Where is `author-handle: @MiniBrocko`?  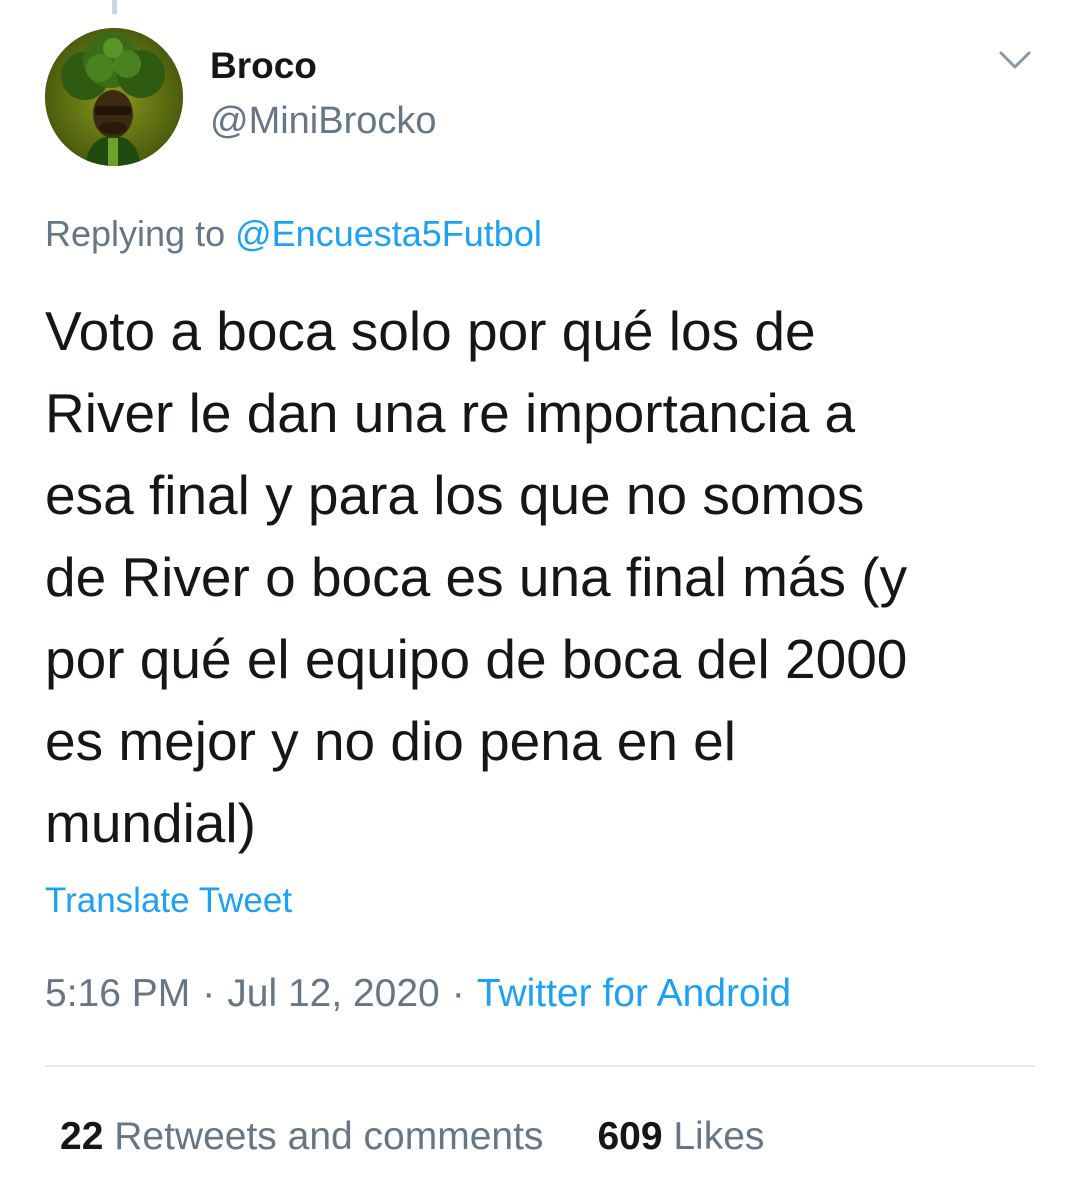 author-handle: @MiniBrocko is located at coordinates (323, 121).